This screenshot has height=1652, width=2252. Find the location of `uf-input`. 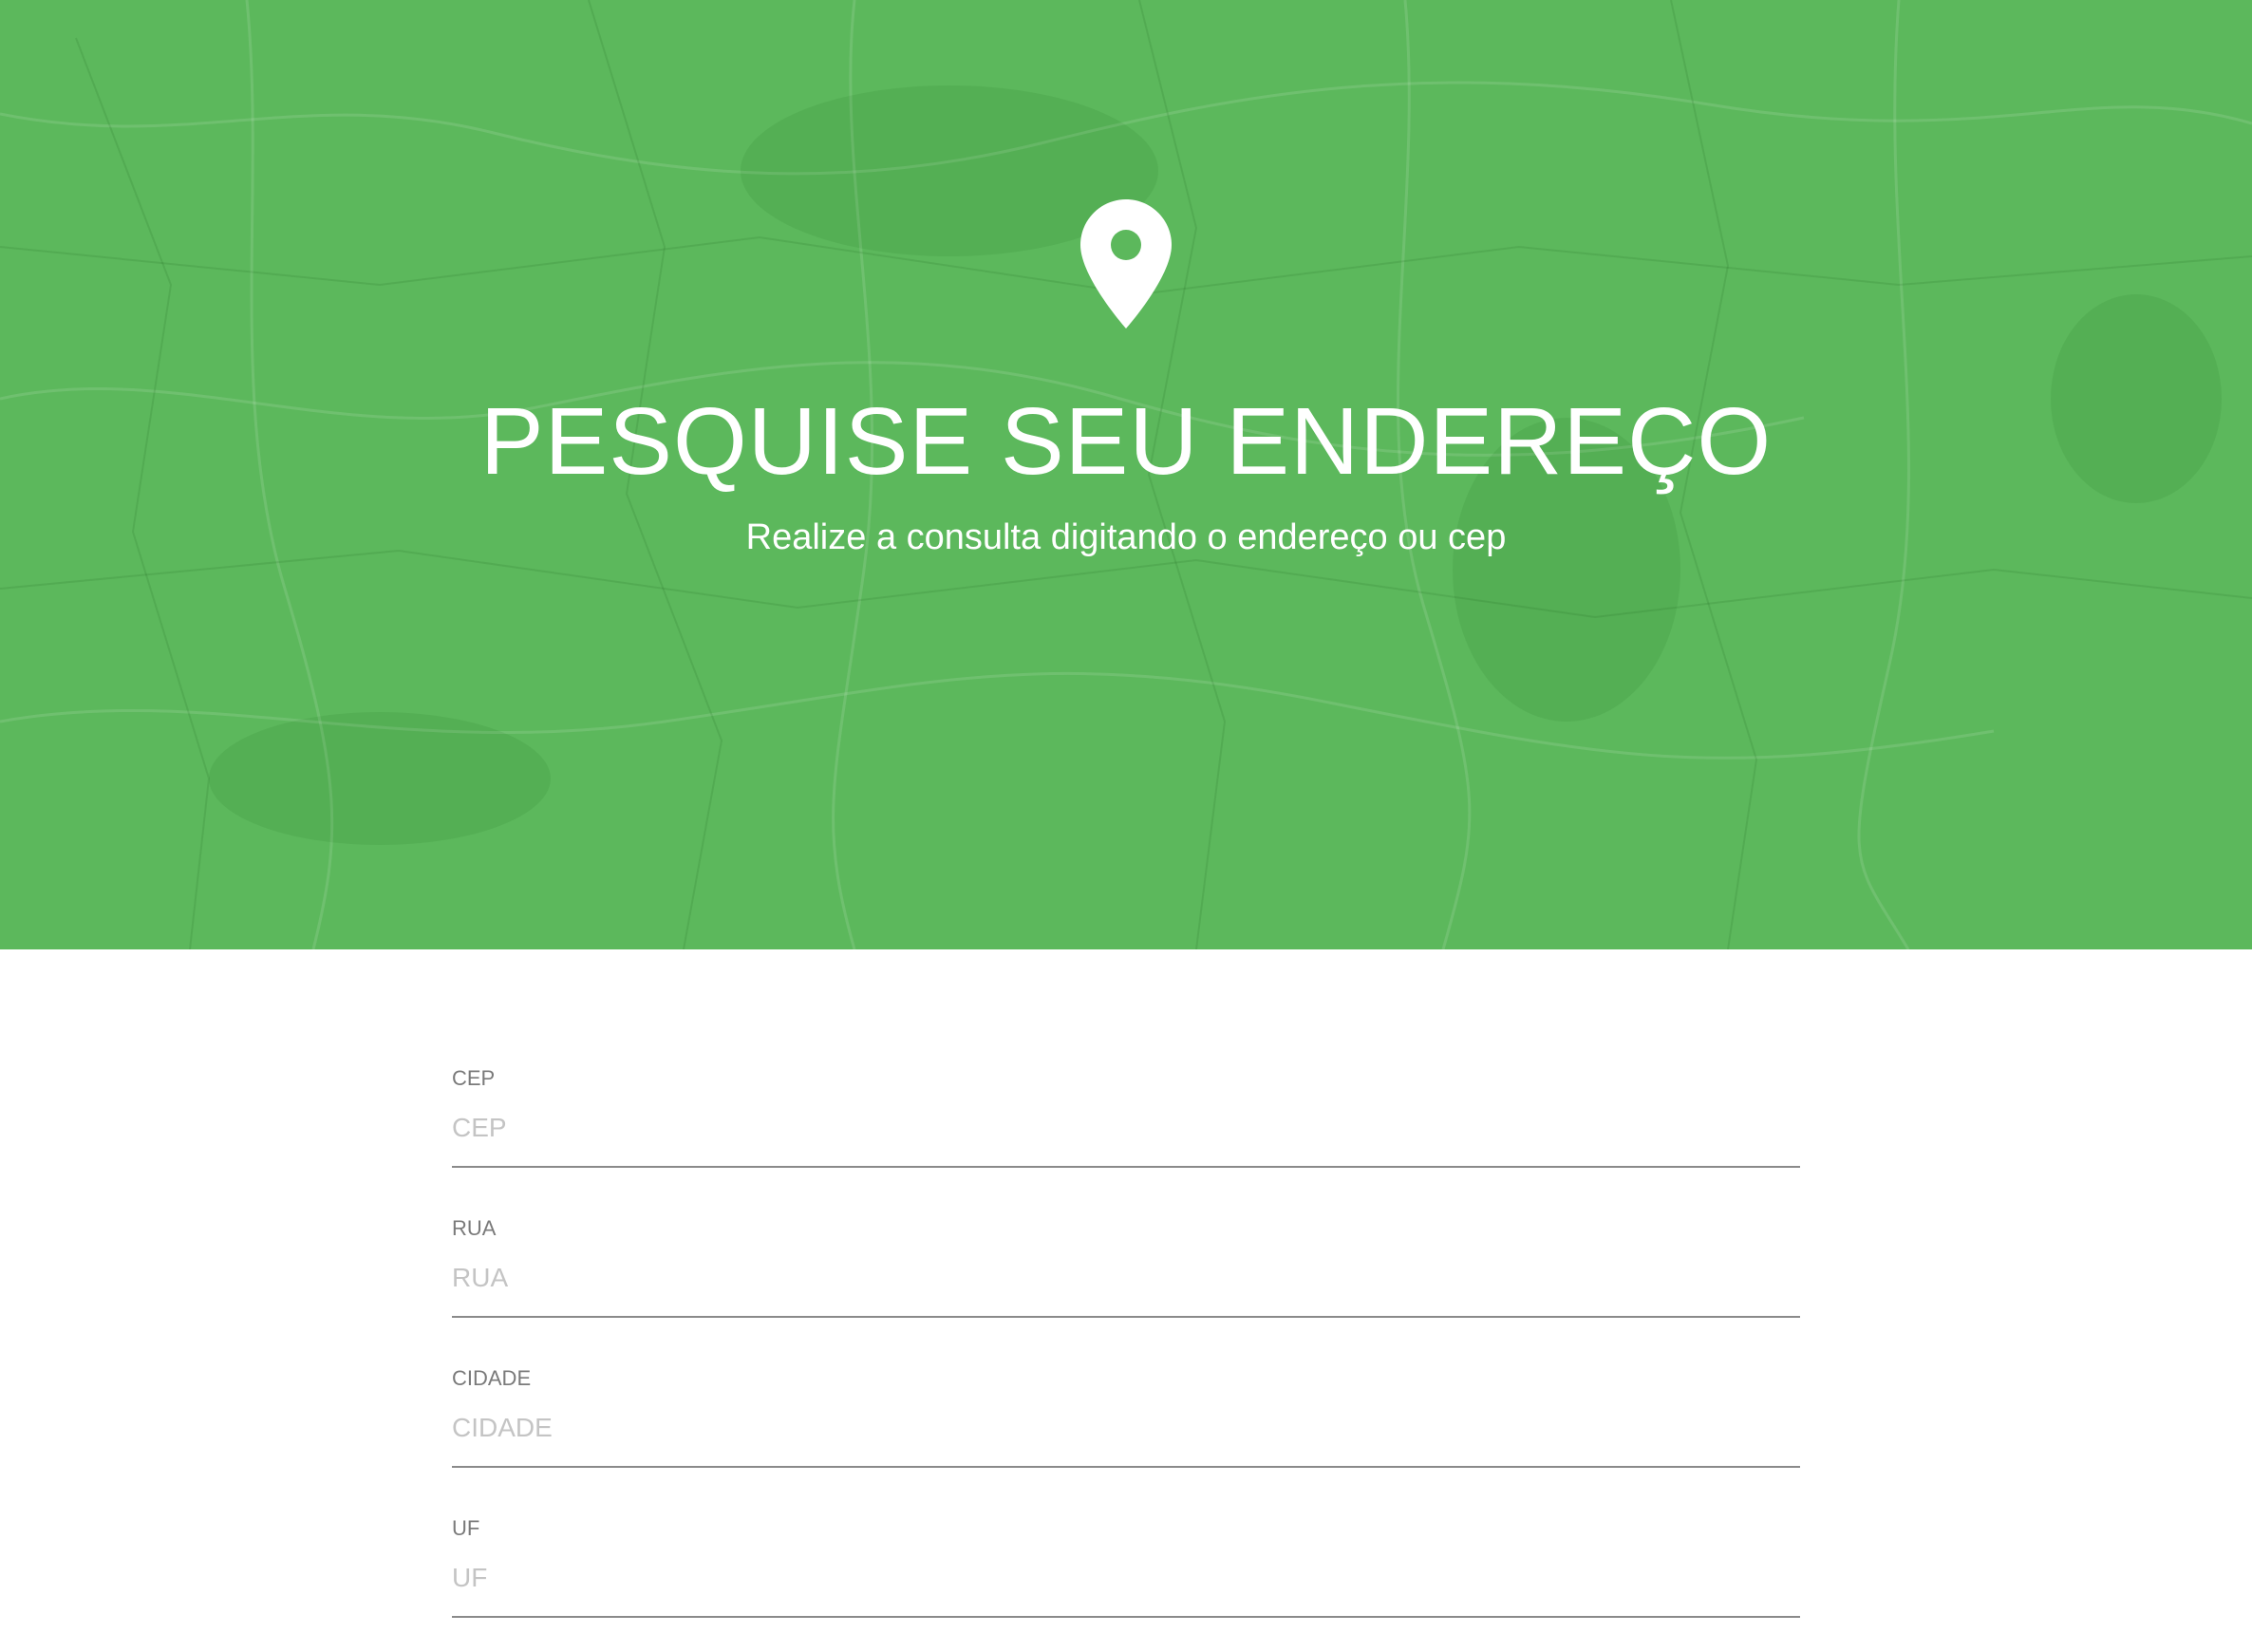

uf-input is located at coordinates (1126, 1586).